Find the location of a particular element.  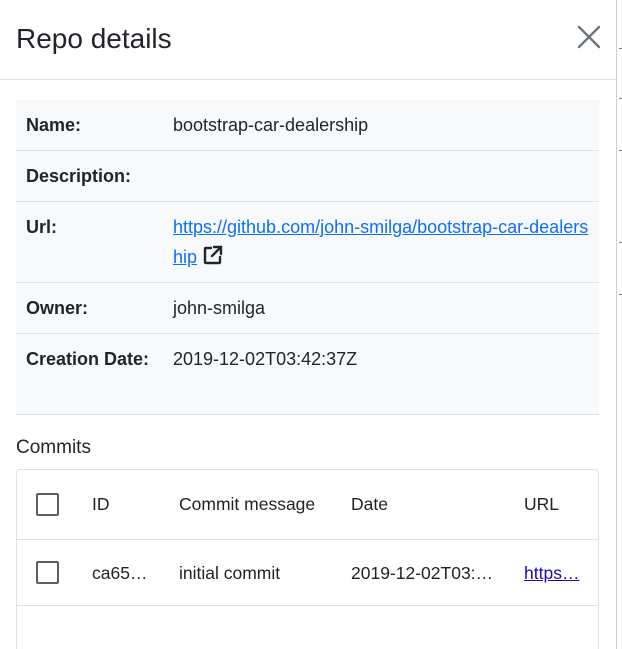

row-checkbox is located at coordinates (47, 572).